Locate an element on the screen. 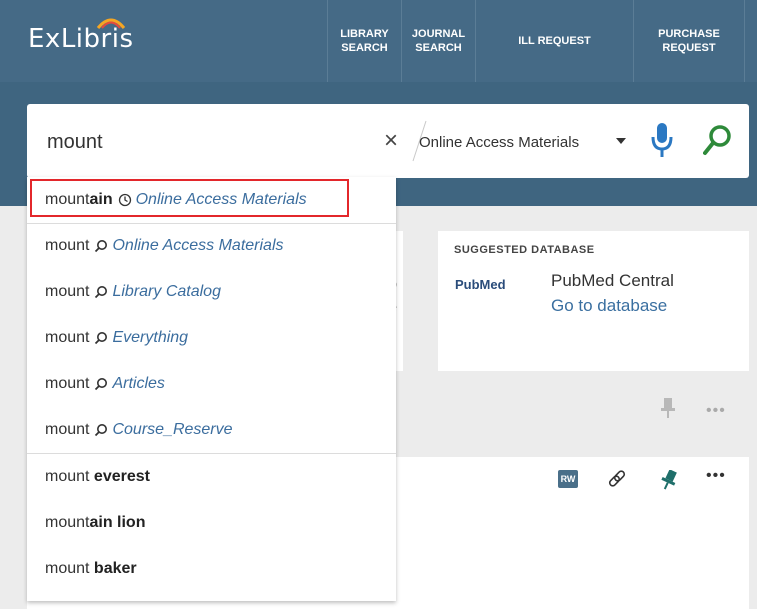 The image size is (757, 609). suggestion-history-item: mount ain Online Access Materials is located at coordinates (211, 200).